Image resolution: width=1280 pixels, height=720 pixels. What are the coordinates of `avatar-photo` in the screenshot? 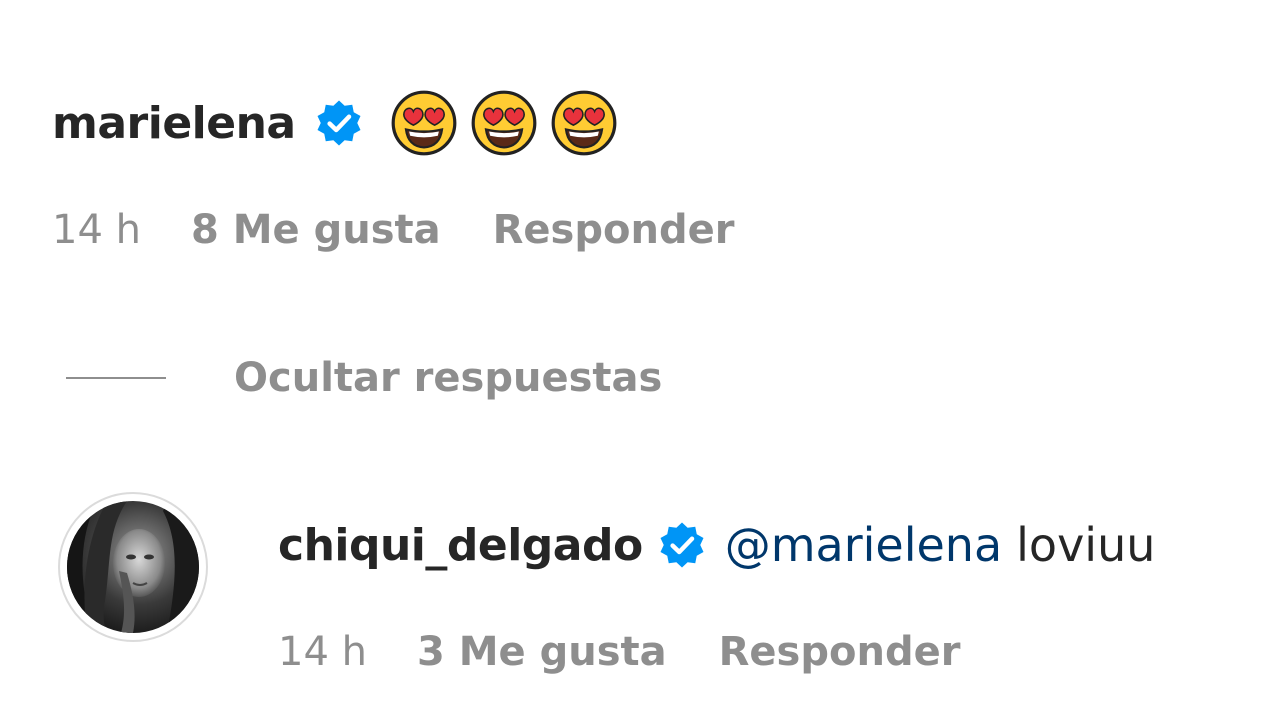 It's located at (133, 567).